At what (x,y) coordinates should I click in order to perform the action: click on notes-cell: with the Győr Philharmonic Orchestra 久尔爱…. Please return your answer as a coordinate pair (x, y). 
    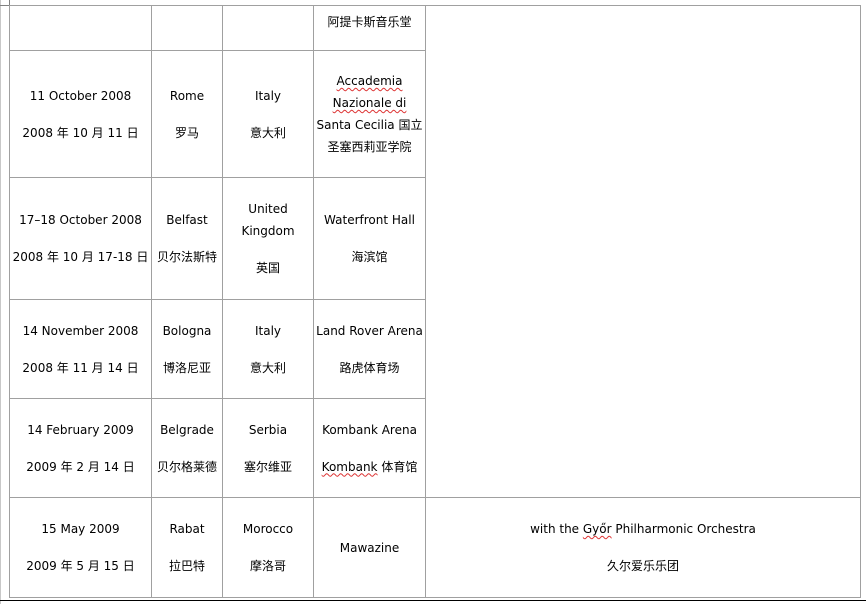
    Looking at the image, I should click on (643, 547).